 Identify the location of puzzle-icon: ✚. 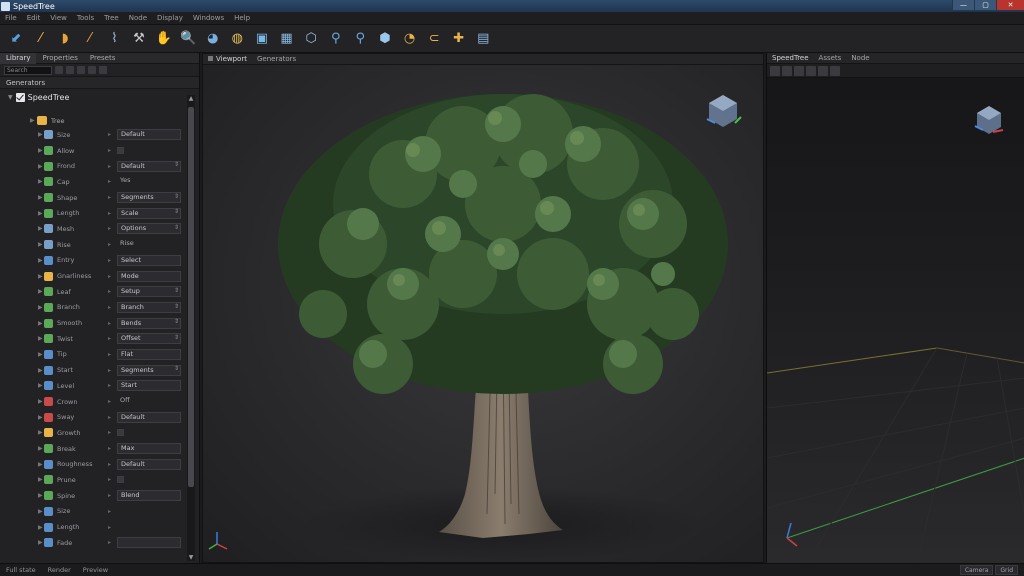
(459, 39).